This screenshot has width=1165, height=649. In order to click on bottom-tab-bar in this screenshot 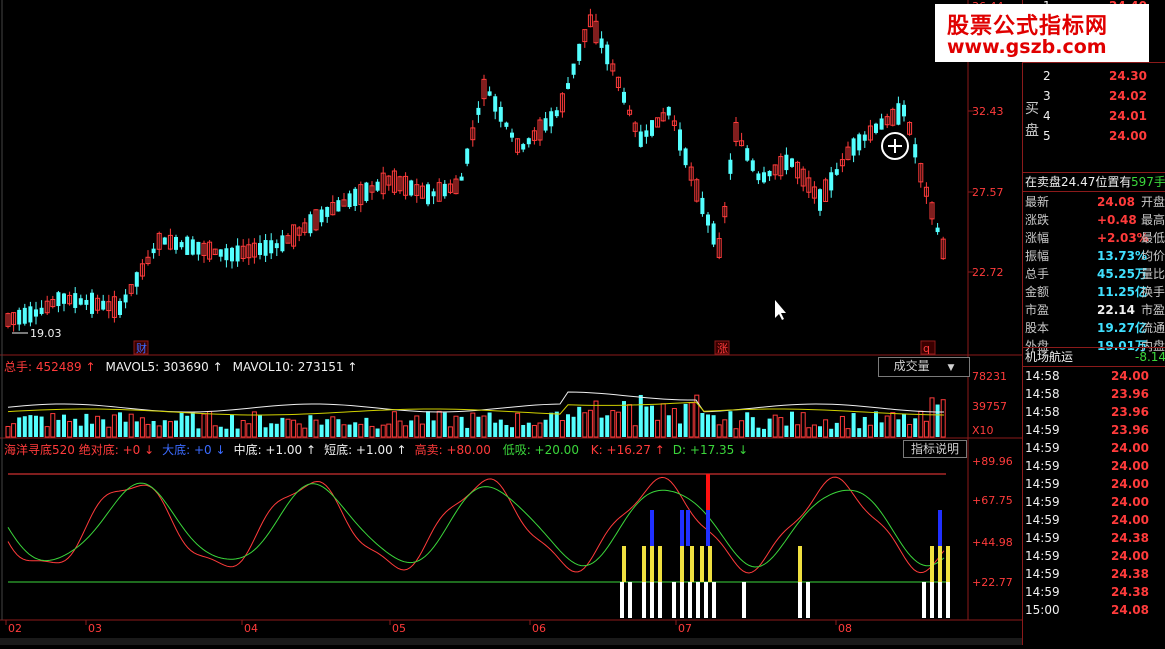, I will do `click(511, 641)`.